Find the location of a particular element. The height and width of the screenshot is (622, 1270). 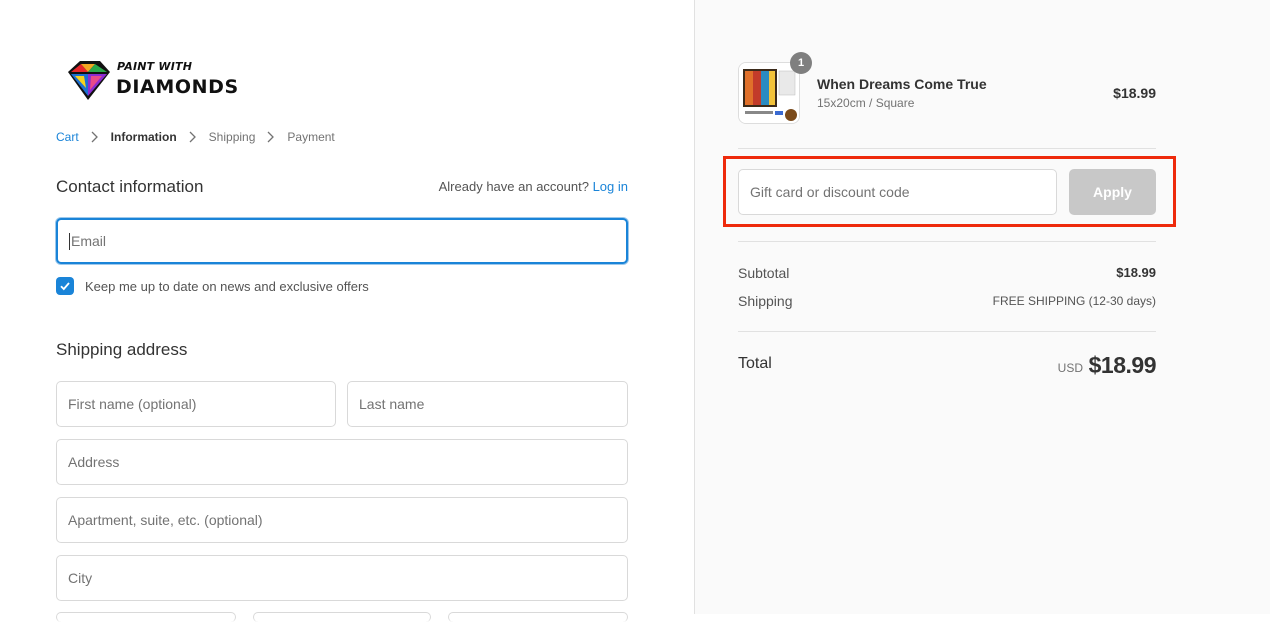

product-thumbnail is located at coordinates (769, 93).